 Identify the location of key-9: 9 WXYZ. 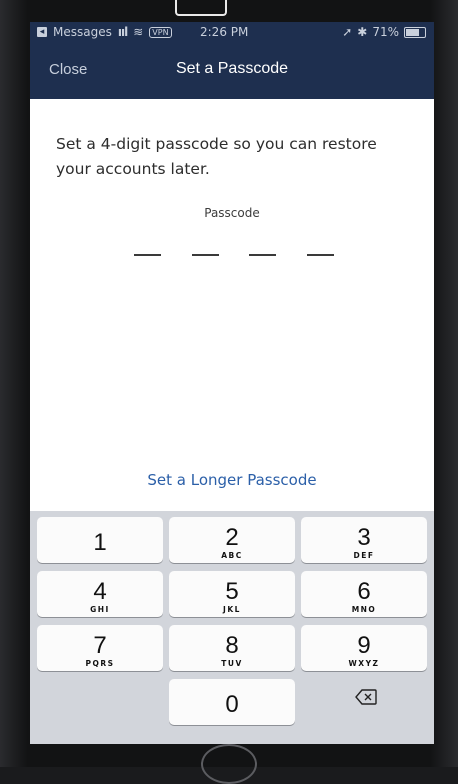
(364, 648).